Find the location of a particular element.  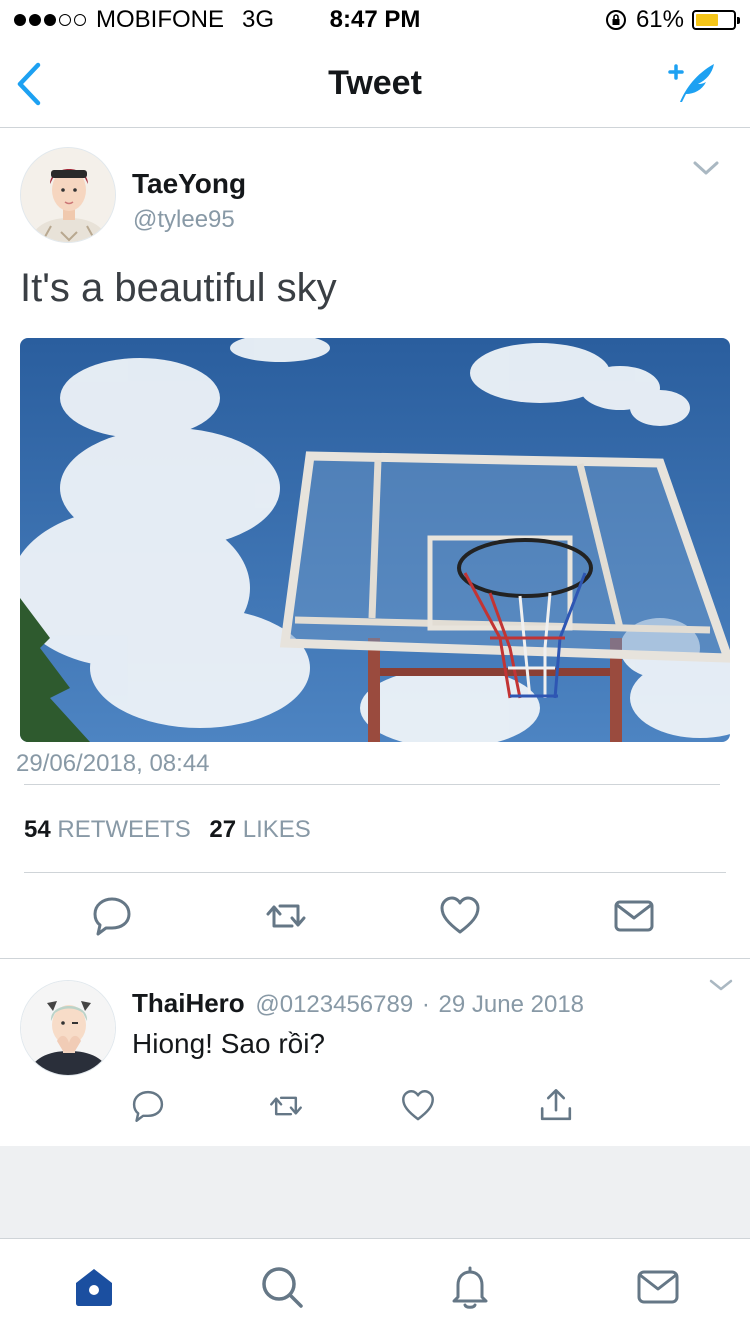

direct-message-button is located at coordinates (634, 916).